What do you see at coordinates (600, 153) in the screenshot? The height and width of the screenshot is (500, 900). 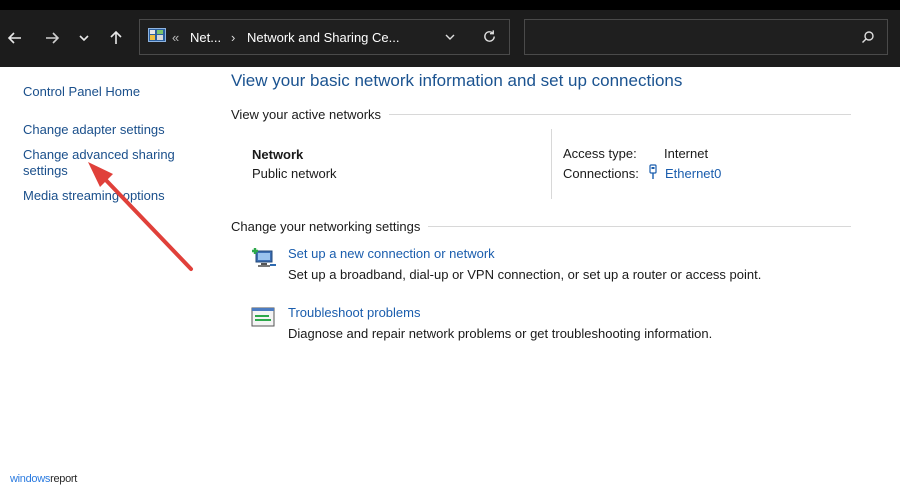 I see `access-type-label: Access type:` at bounding box center [600, 153].